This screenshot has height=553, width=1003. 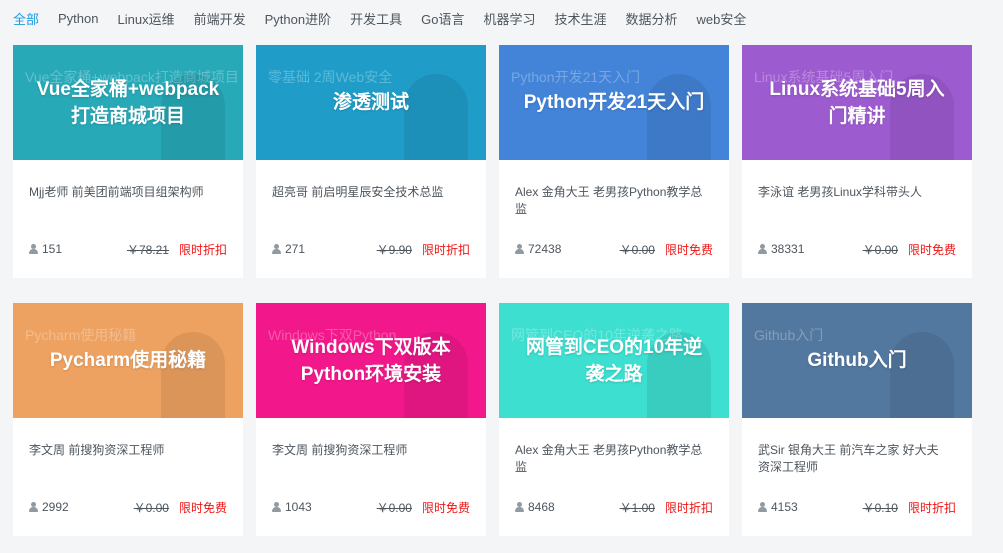 I want to click on course-title: 渗透测试, so click(x=370, y=102).